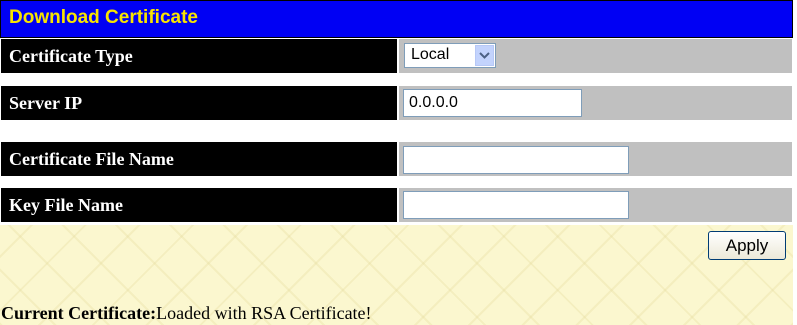 The width and height of the screenshot is (797, 325). I want to click on server-ip-label: Server IP, so click(199, 103).